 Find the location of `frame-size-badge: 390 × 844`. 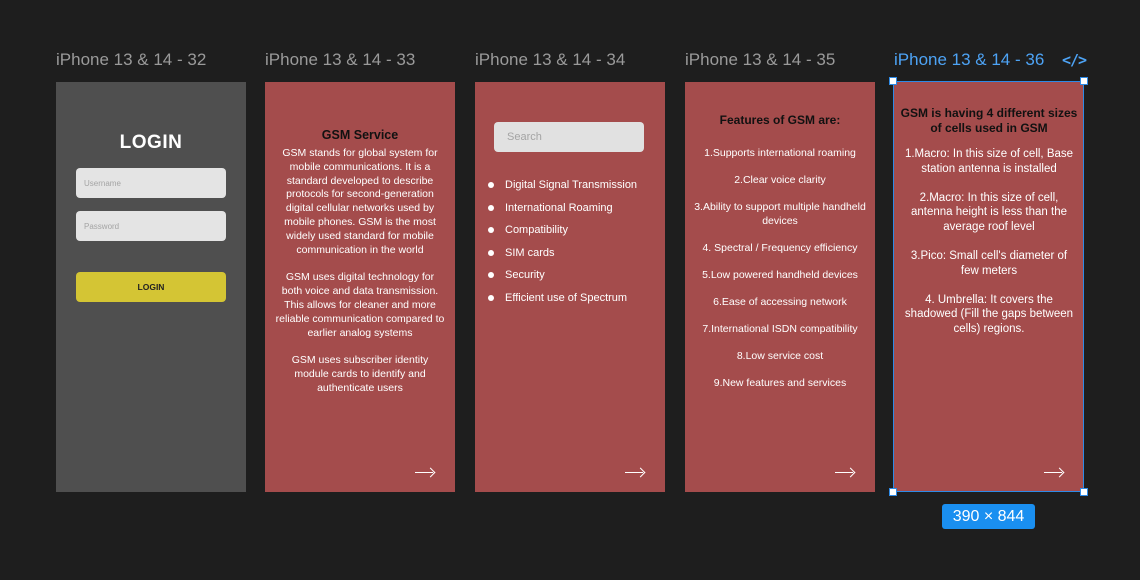

frame-size-badge: 390 × 844 is located at coordinates (988, 516).